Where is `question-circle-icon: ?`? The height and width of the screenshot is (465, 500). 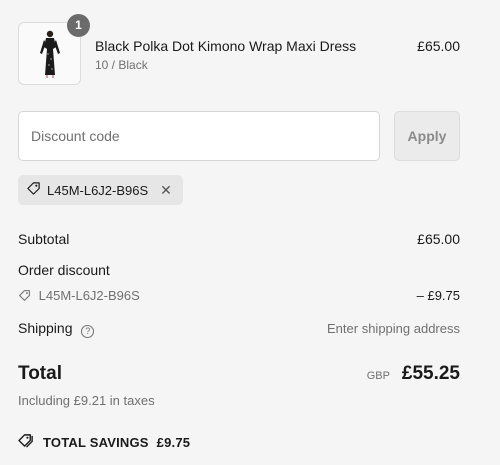 question-circle-icon: ? is located at coordinates (88, 331).